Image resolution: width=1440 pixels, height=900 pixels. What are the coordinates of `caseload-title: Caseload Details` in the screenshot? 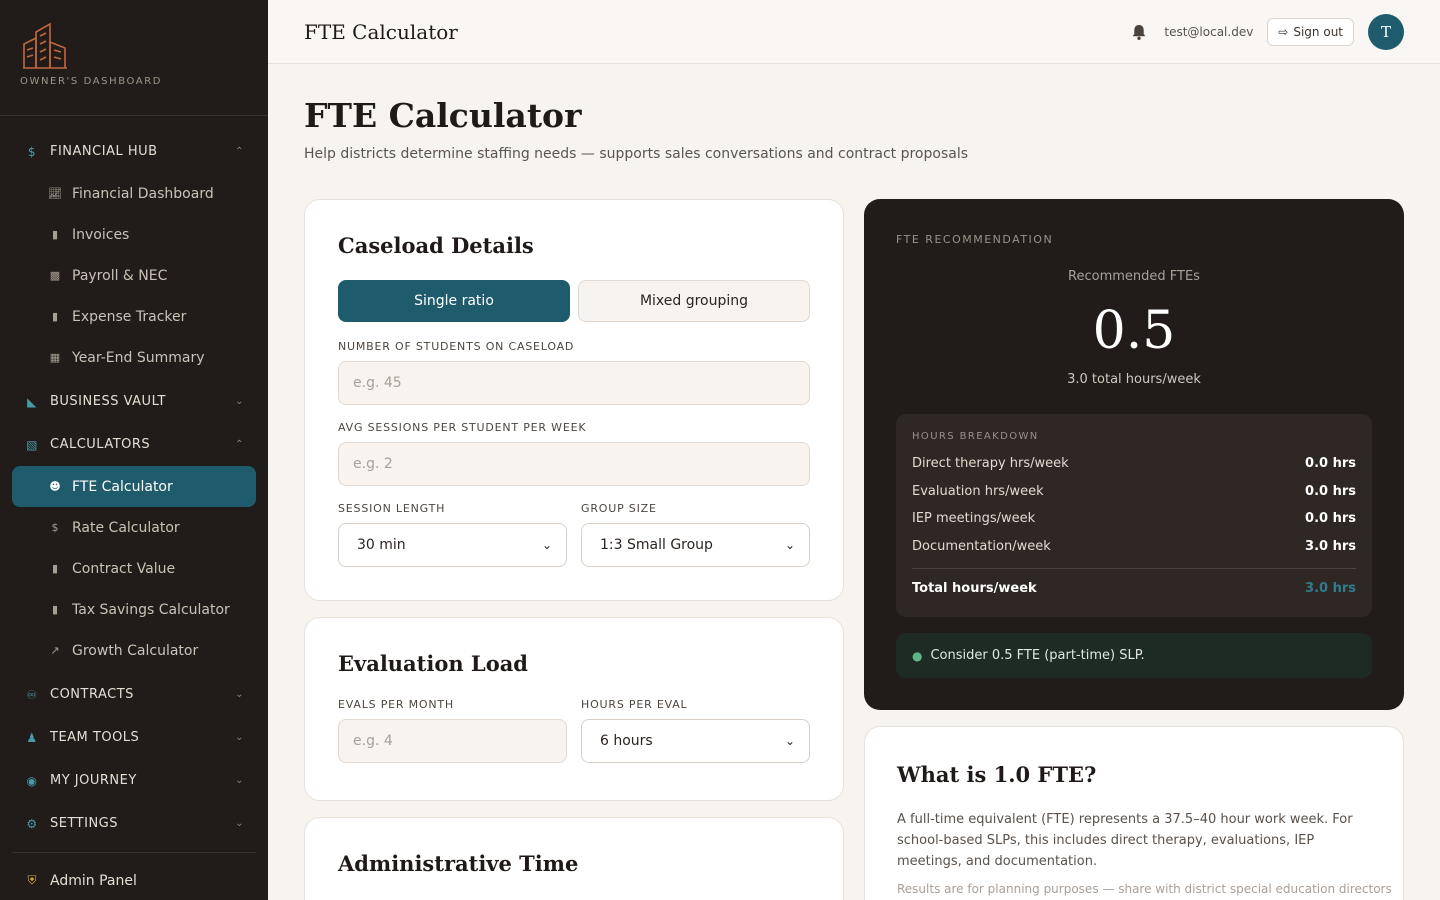 It's located at (436, 245).